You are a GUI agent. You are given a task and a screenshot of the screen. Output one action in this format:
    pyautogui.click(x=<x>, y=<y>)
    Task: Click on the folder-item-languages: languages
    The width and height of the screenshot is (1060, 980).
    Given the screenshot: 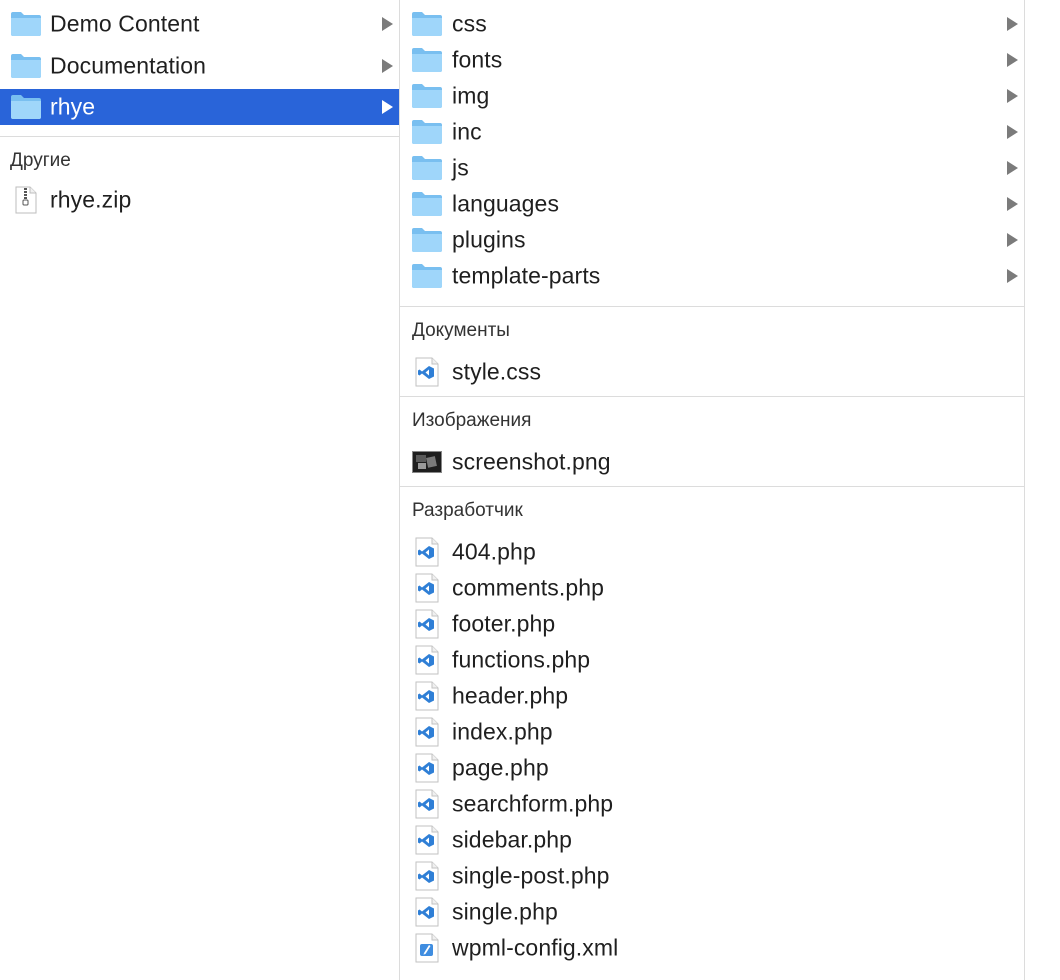 What is the action you would take?
    pyautogui.click(x=712, y=204)
    